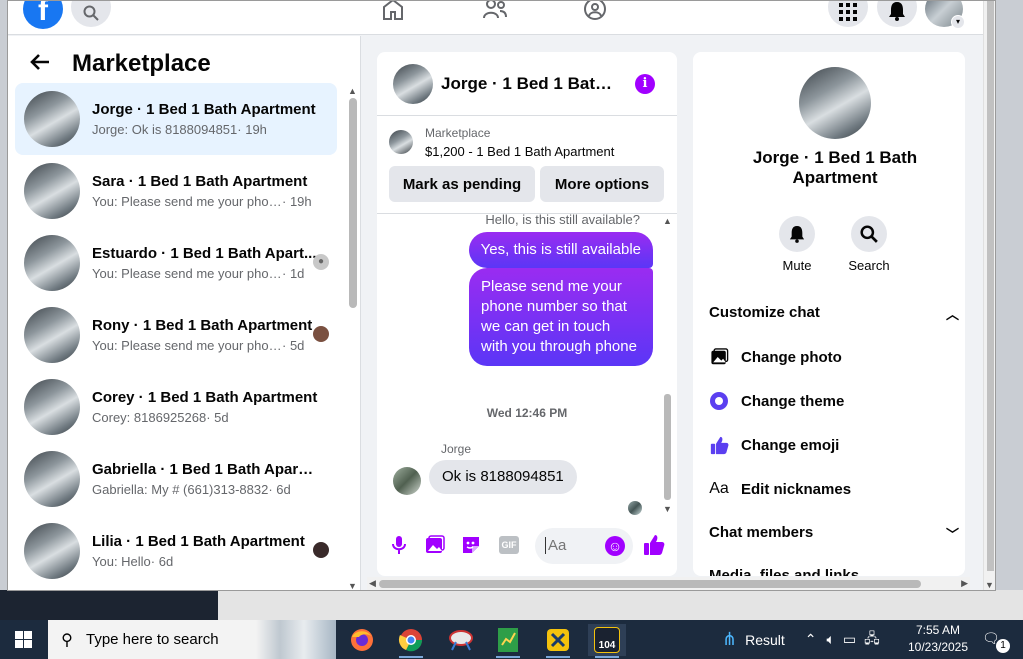  I want to click on chrome-icon, so click(410, 640).